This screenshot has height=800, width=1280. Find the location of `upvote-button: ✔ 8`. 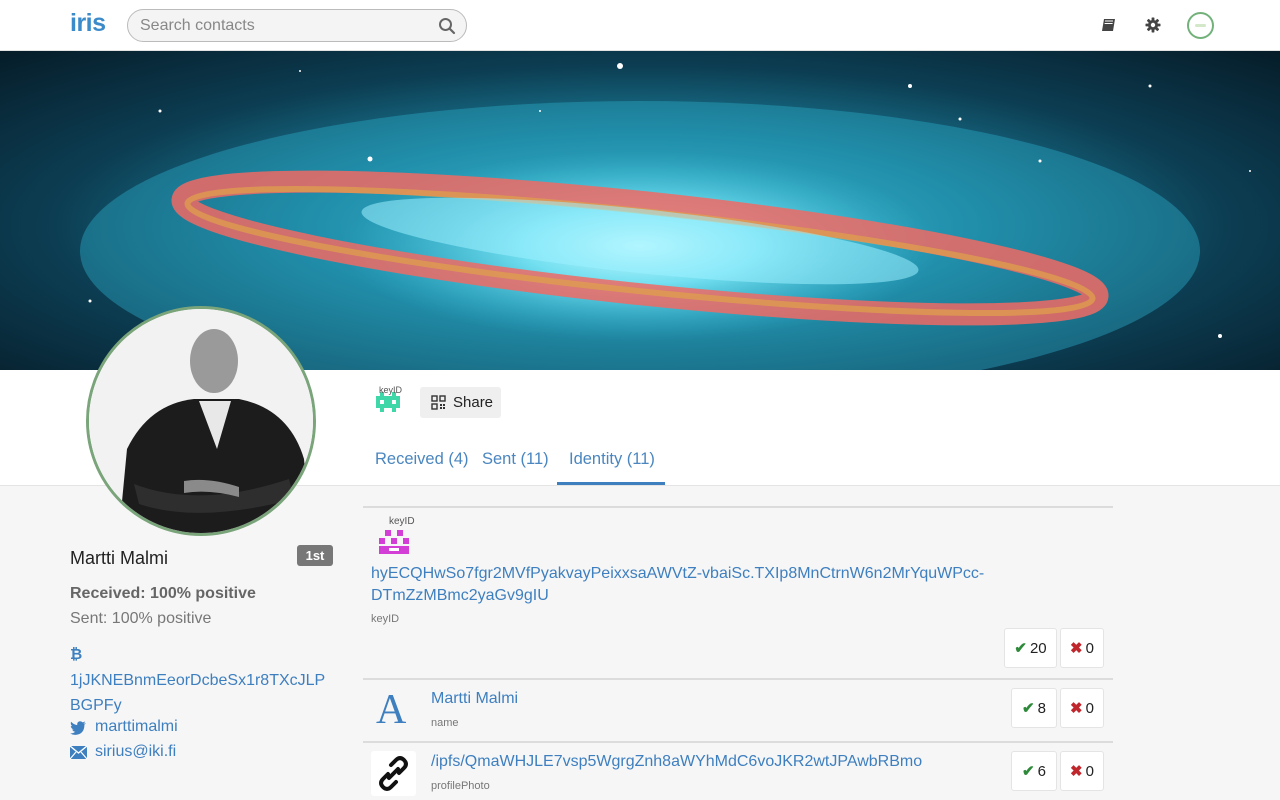

upvote-button: ✔ 8 is located at coordinates (1034, 708).